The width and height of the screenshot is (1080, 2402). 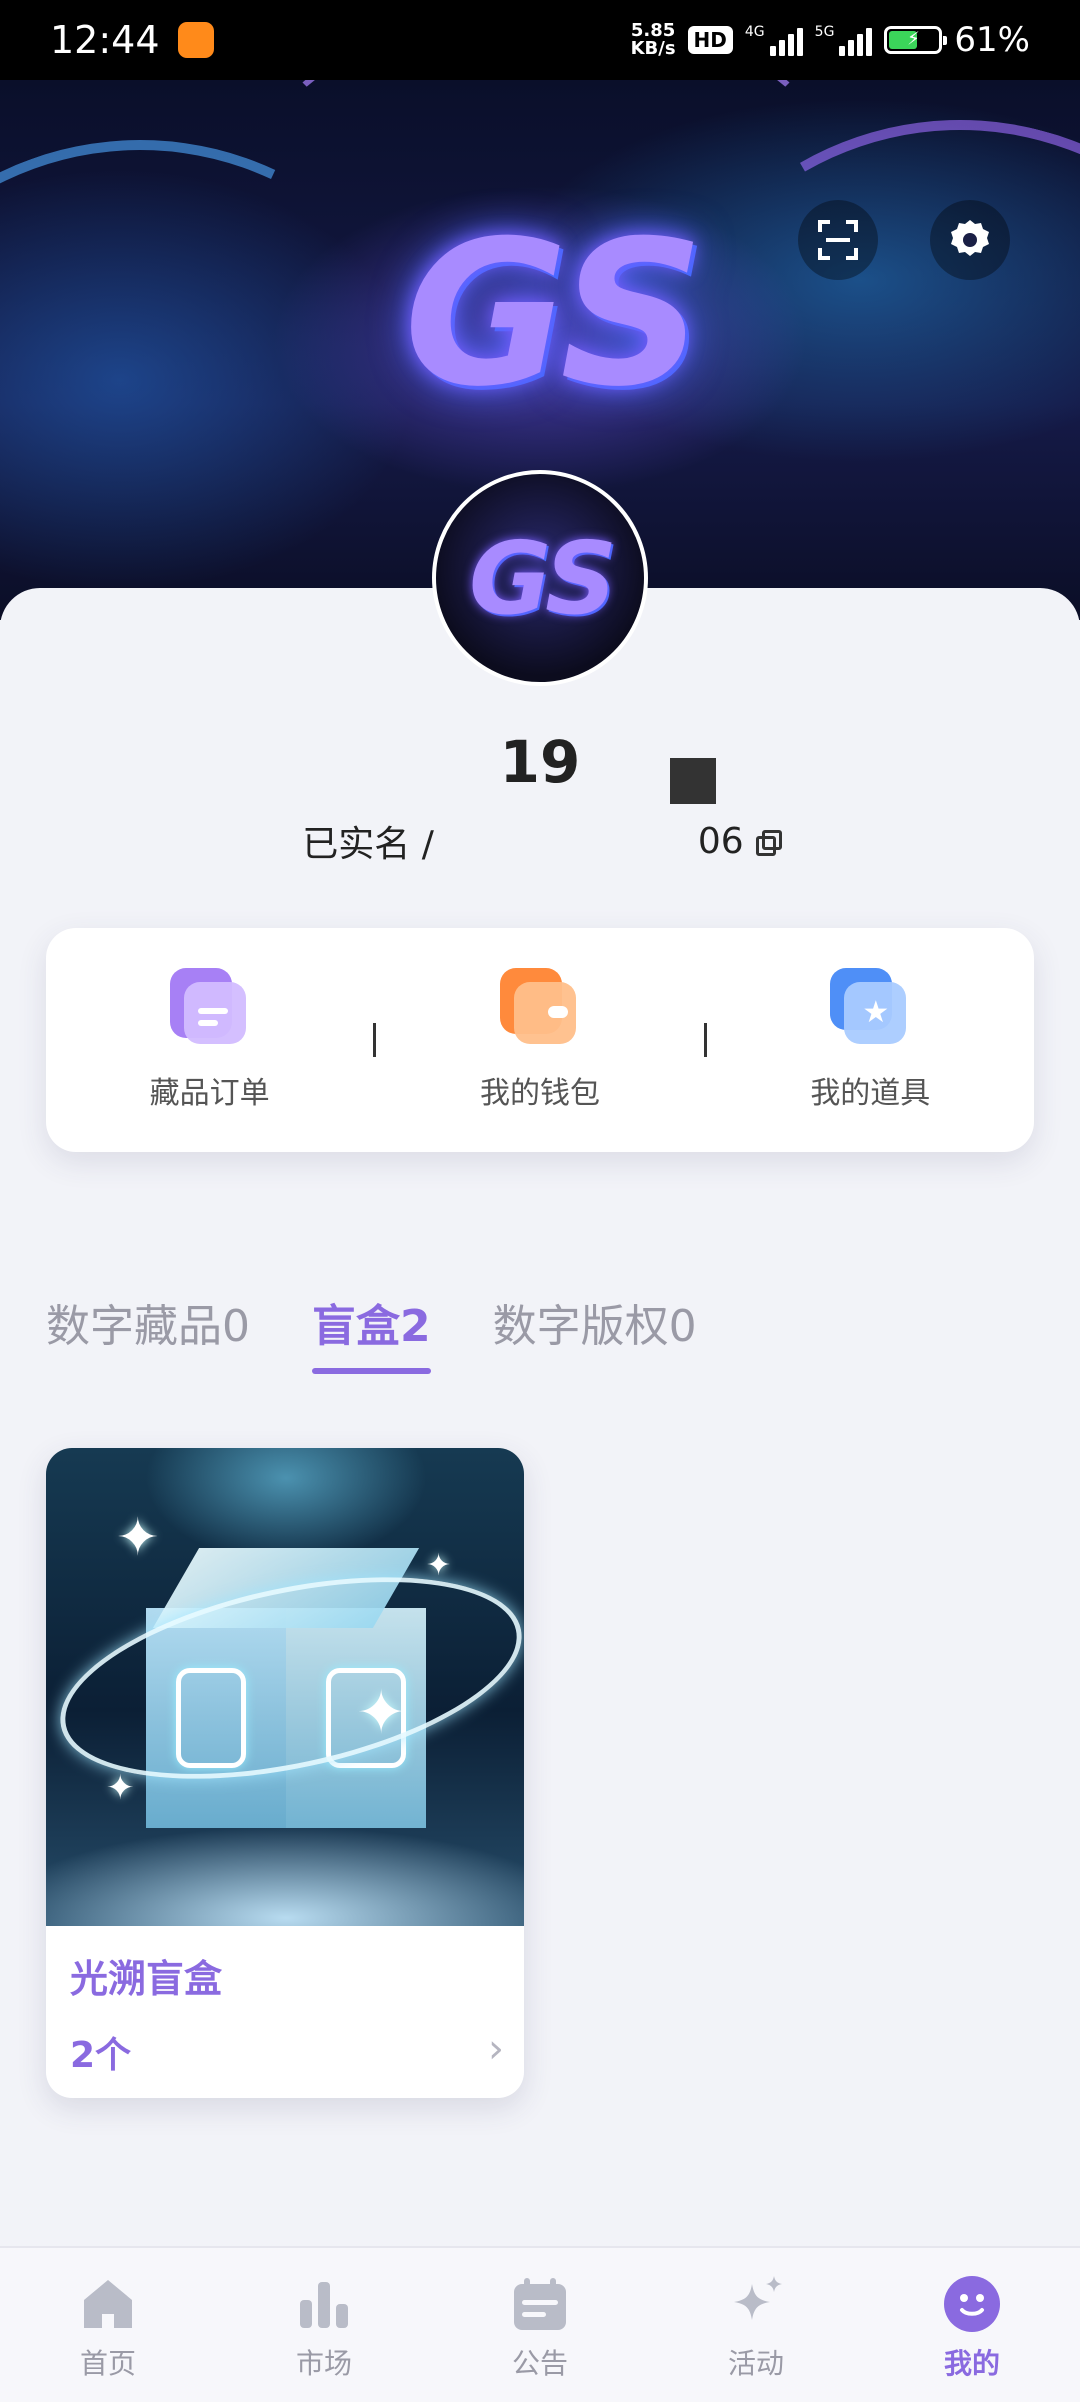 I want to click on blind-box-count: 2个, so click(x=101, y=2055).